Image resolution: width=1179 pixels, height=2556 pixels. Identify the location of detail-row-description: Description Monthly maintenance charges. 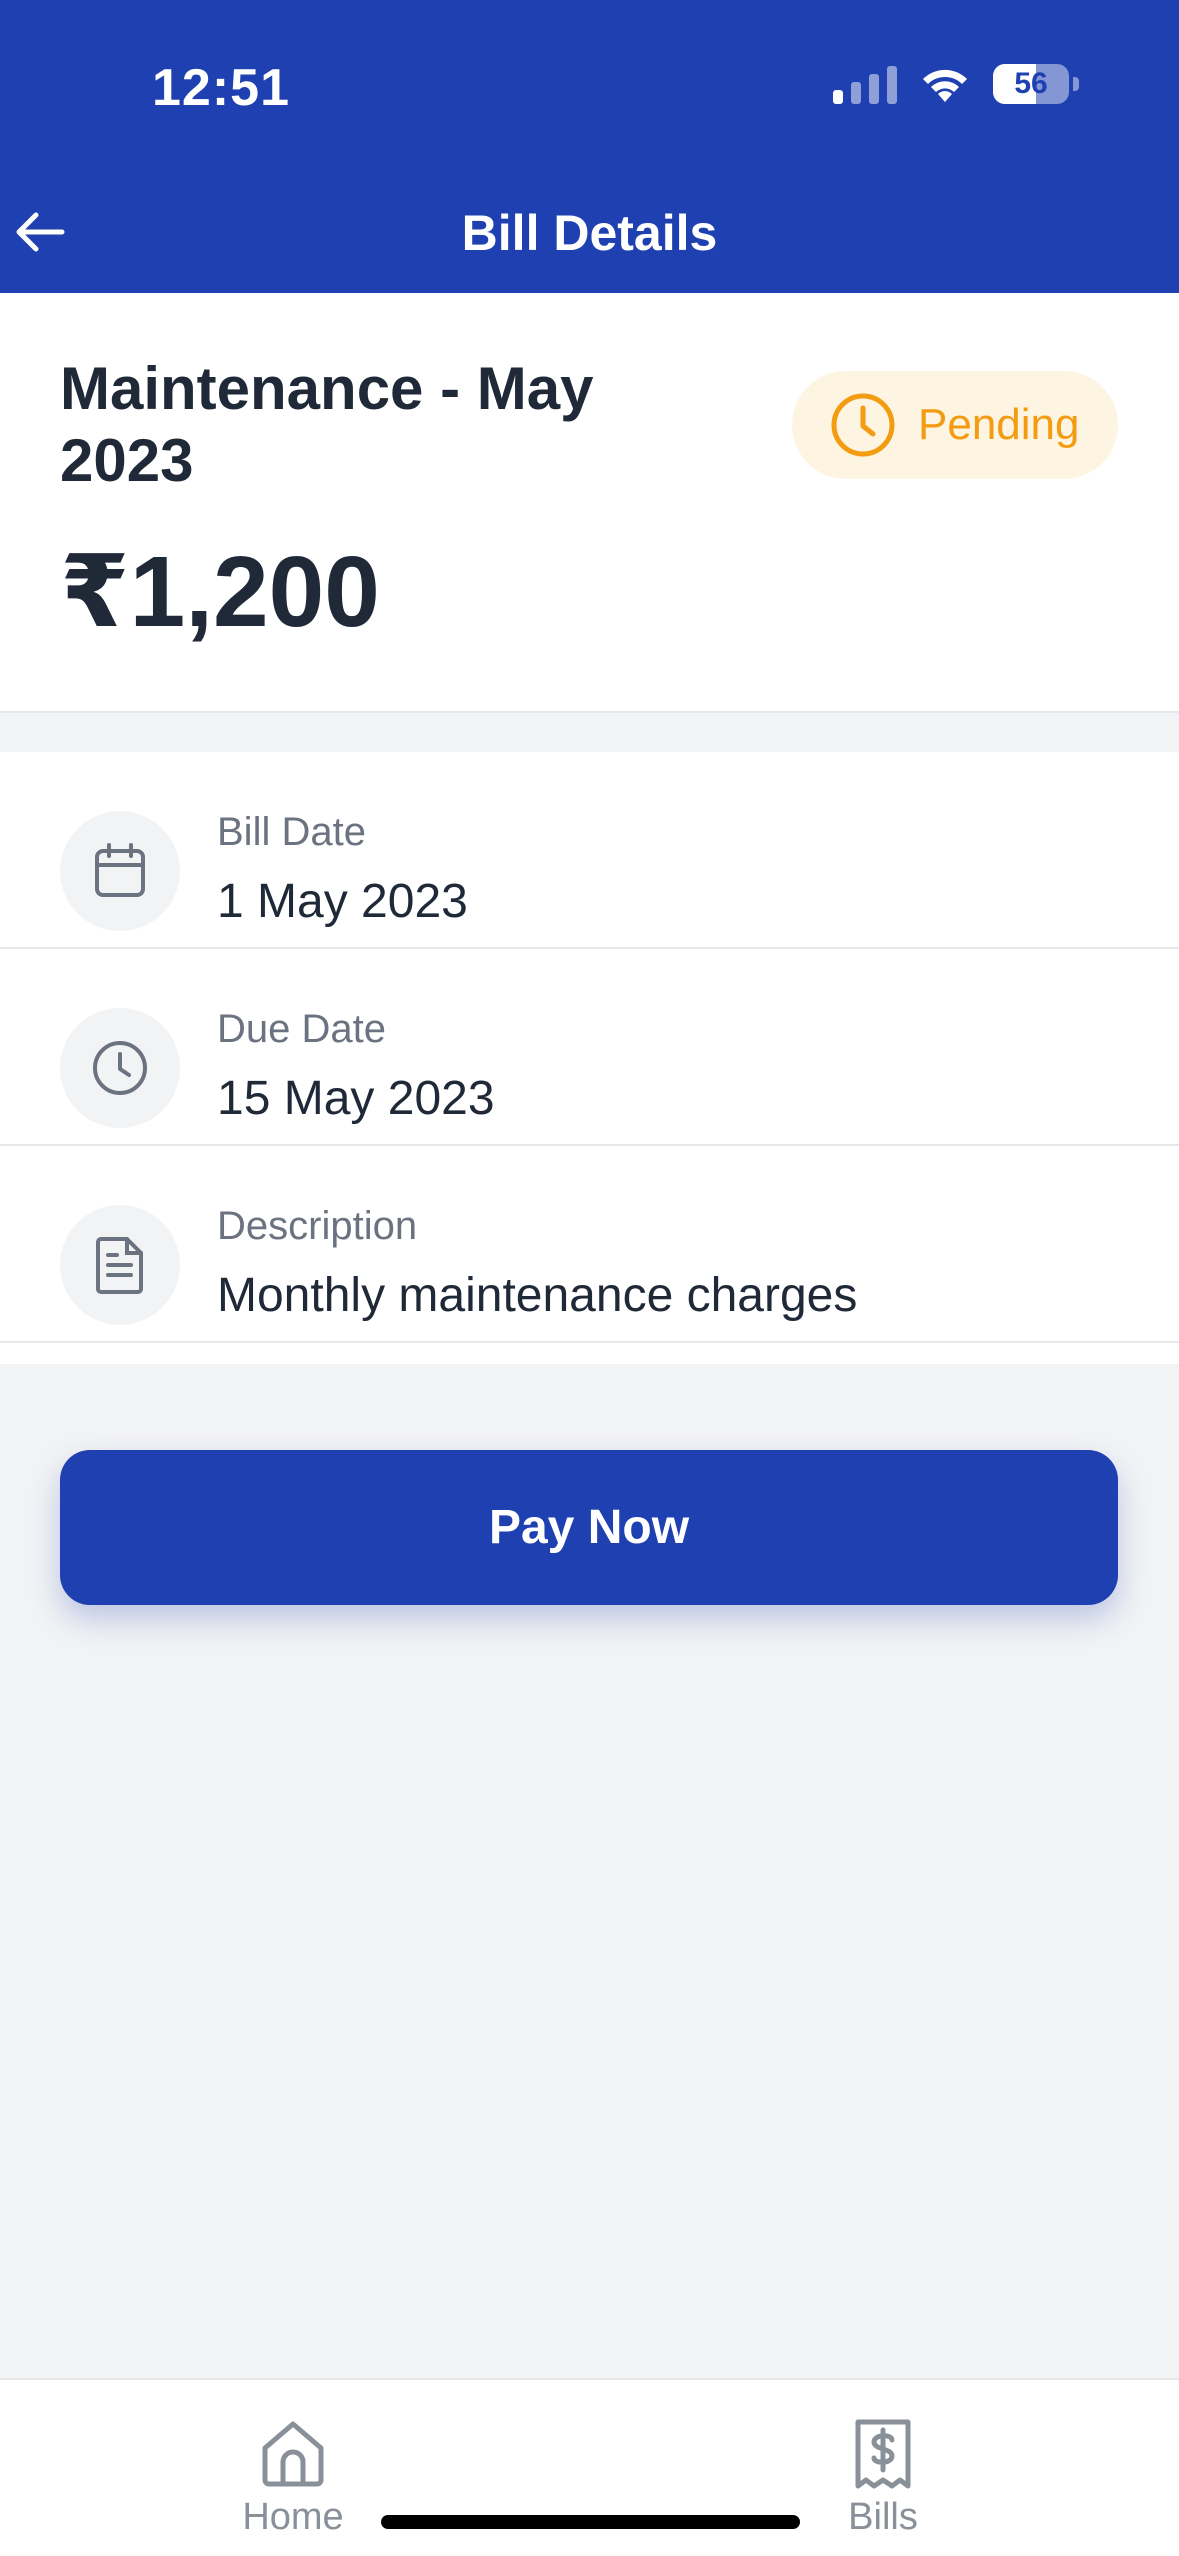
(589, 1244).